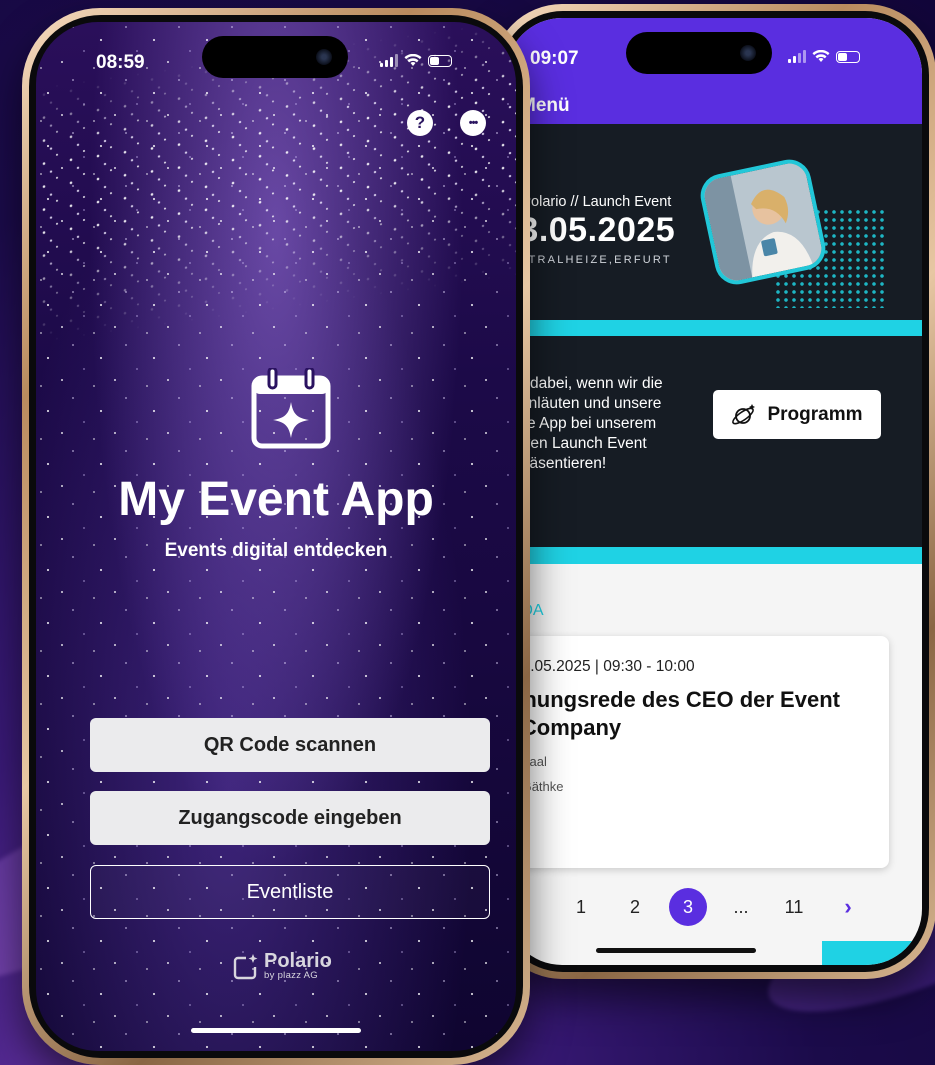 Image resolution: width=935 pixels, height=1065 pixels. What do you see at coordinates (276, 499) in the screenshot?
I see `app-title: My Event App` at bounding box center [276, 499].